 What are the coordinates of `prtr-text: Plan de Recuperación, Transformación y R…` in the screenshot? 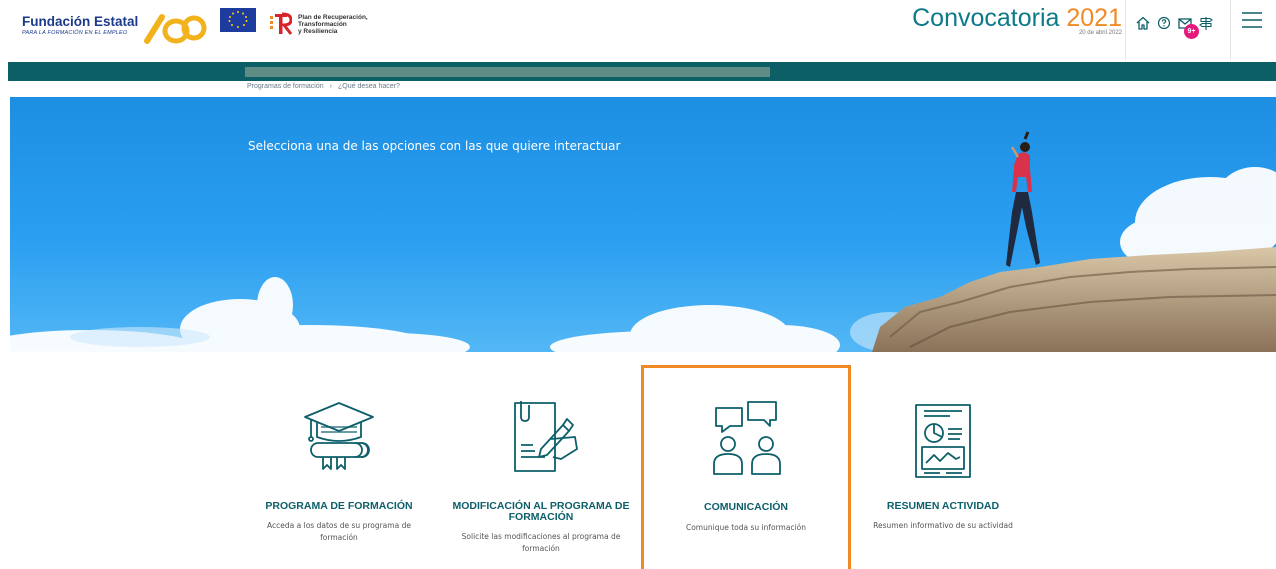 It's located at (333, 24).